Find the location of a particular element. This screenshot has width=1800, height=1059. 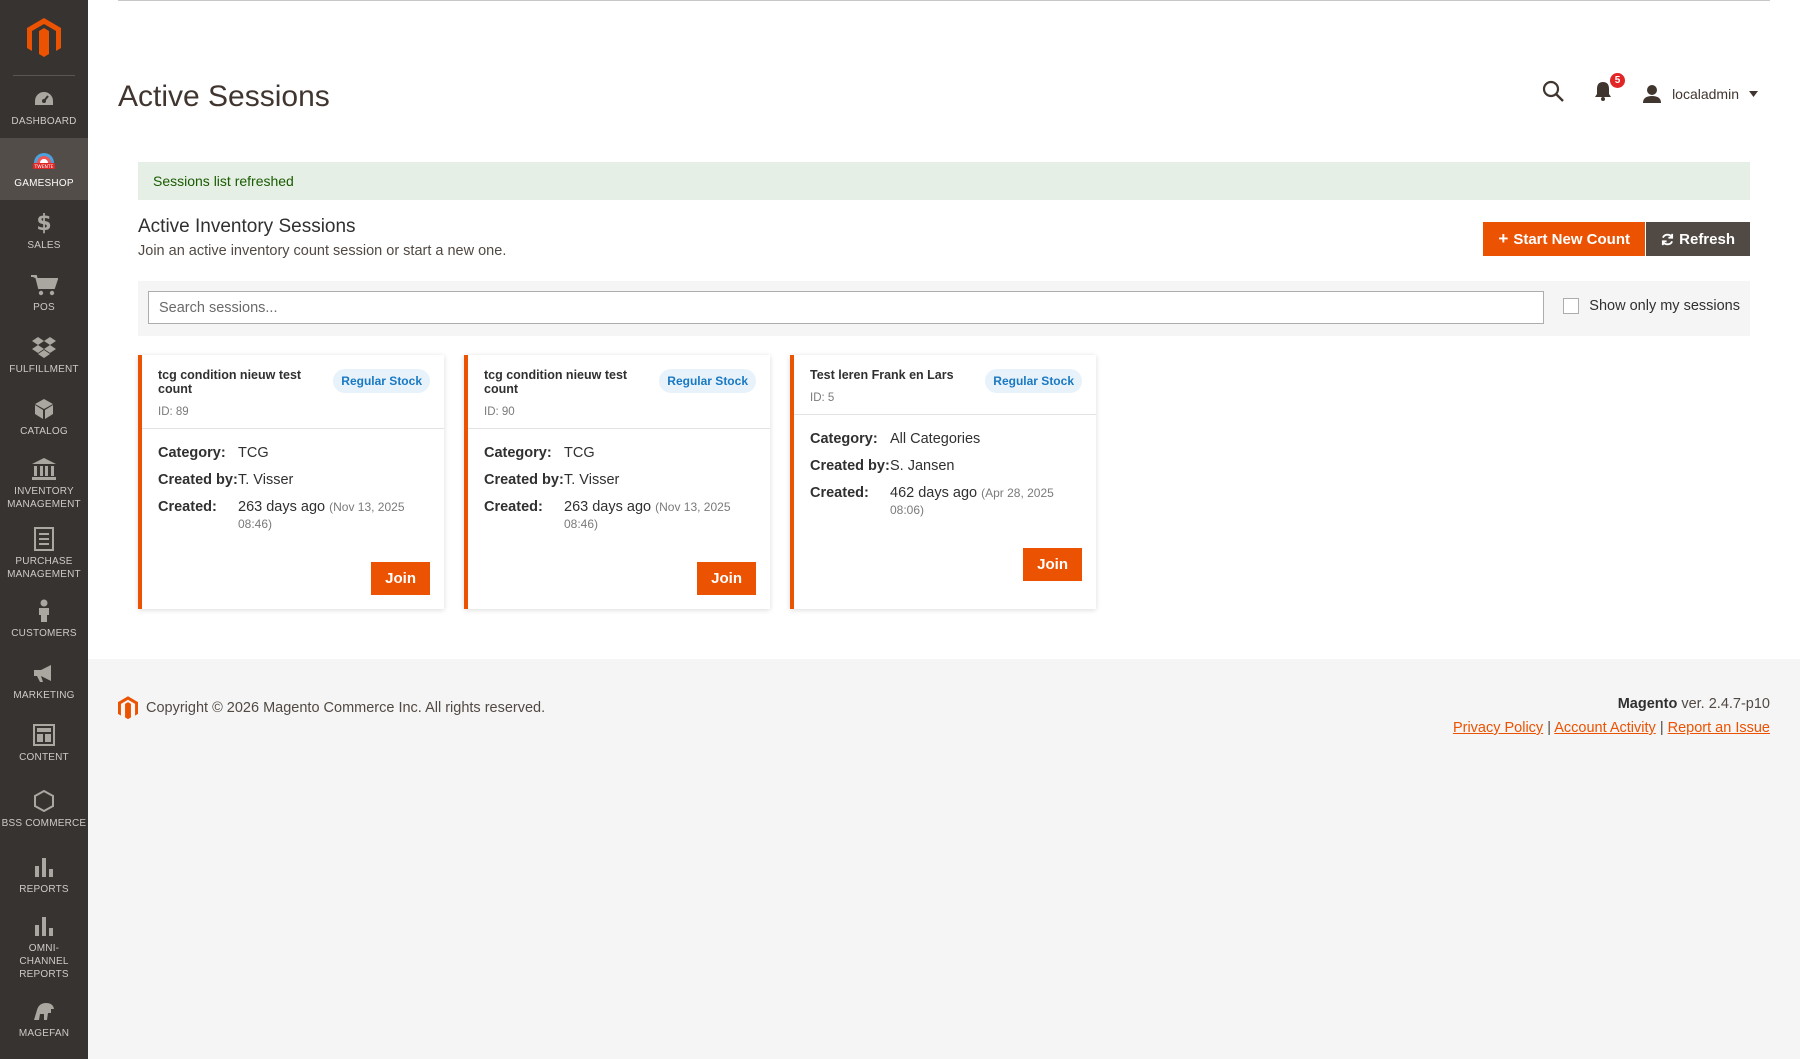

sidebar-item-marketing: MARKETING is located at coordinates (44, 681).